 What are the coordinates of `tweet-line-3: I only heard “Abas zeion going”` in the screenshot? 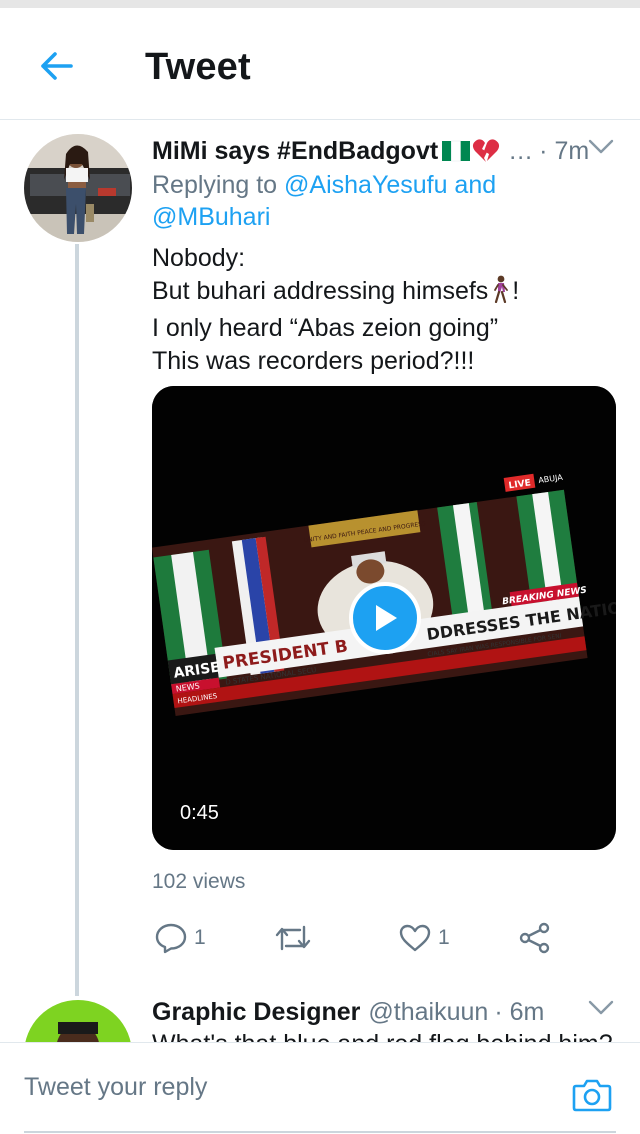 It's located at (325, 328).